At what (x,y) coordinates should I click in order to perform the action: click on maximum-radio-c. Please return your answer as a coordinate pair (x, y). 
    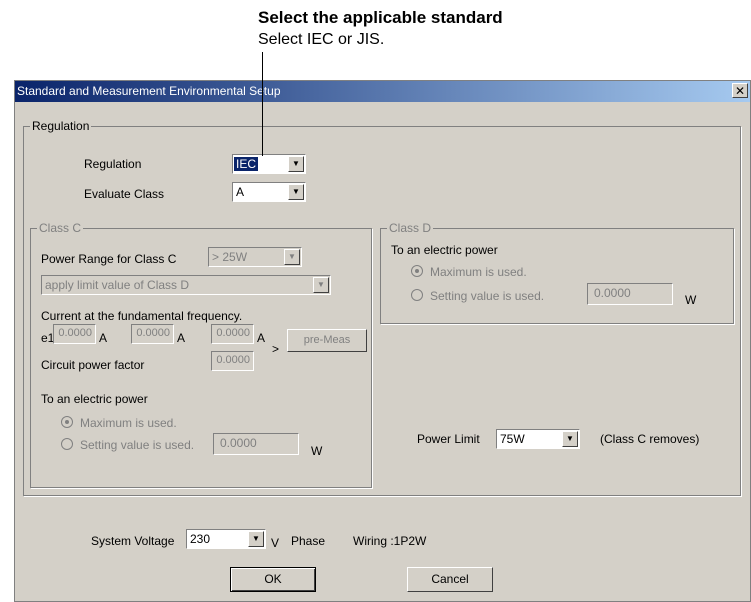
    Looking at the image, I should click on (67, 422).